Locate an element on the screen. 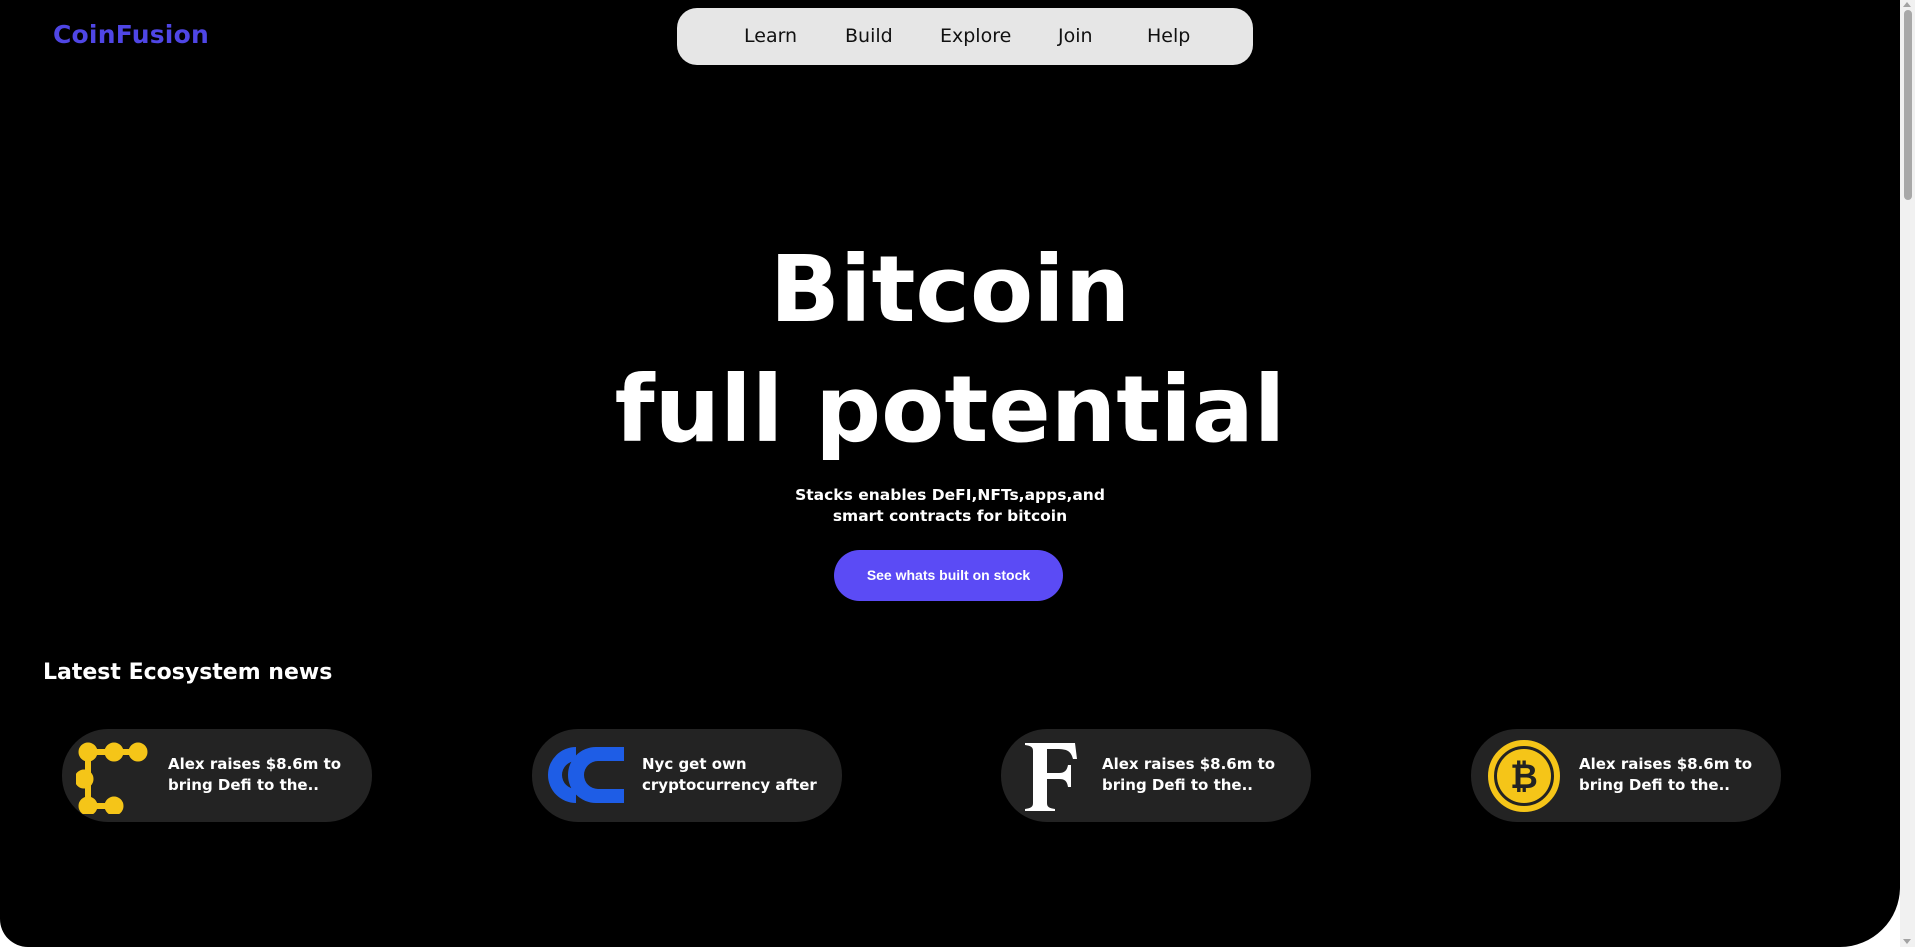 This screenshot has width=1915, height=947. hero-title-line1: Bitcoin is located at coordinates (950, 289).